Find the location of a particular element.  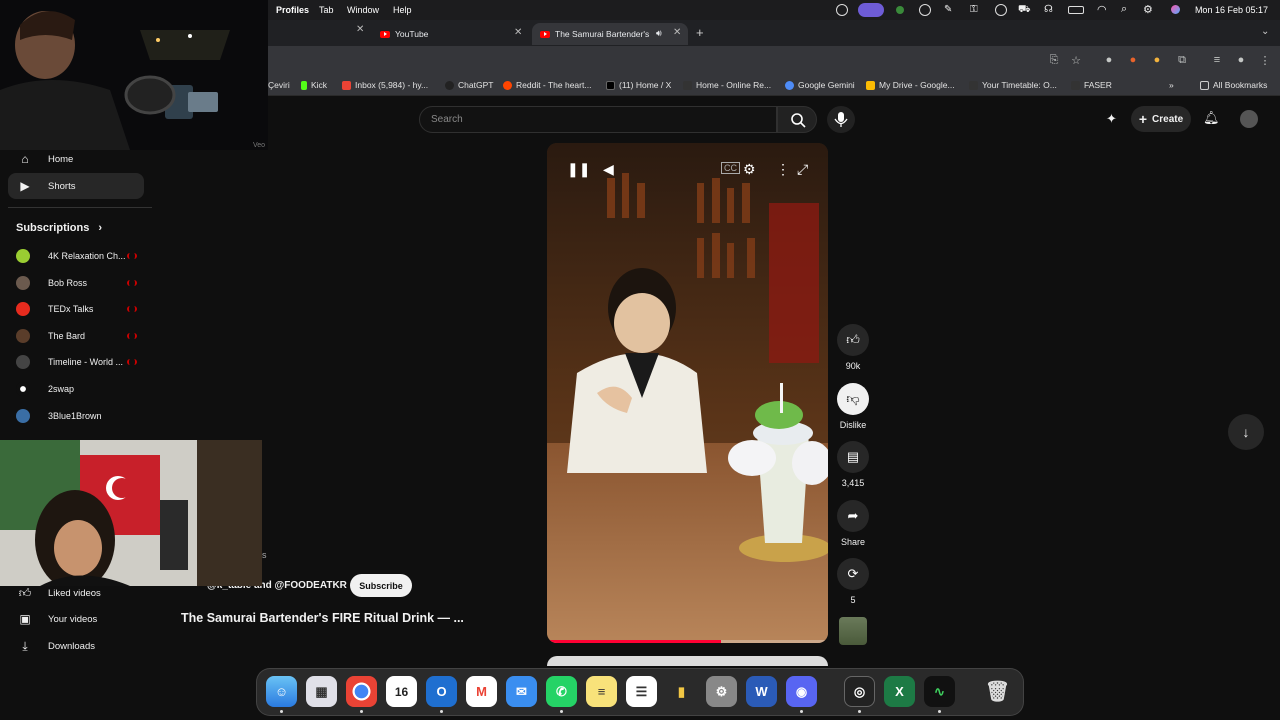

activity-monitor-icon: ∿ is located at coordinates (939, 691).